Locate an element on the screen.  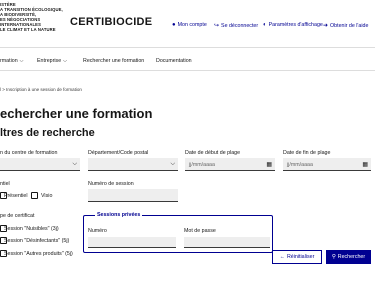
nav-item-entreprise: Entreprise ⌵ is located at coordinates (52, 61).